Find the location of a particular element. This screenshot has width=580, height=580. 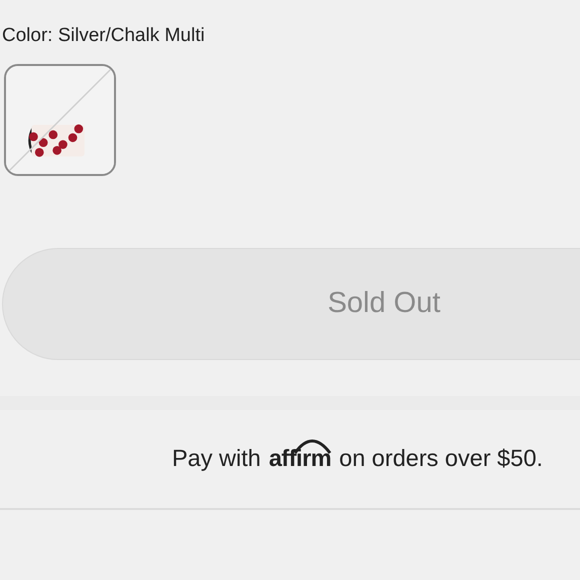

color-label: Color: Silver/Chalk Multi is located at coordinates (103, 36).